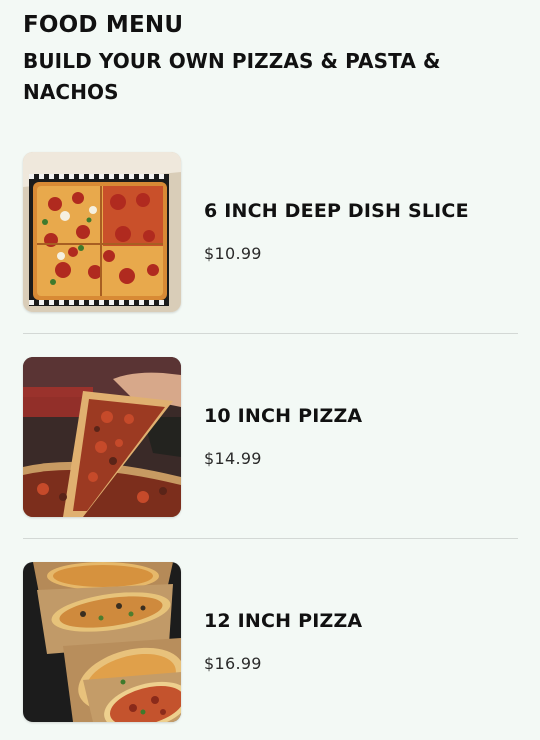 Image resolution: width=540 pixels, height=740 pixels. I want to click on item-name: 6 INCH DEEP DISH SLICE, so click(336, 211).